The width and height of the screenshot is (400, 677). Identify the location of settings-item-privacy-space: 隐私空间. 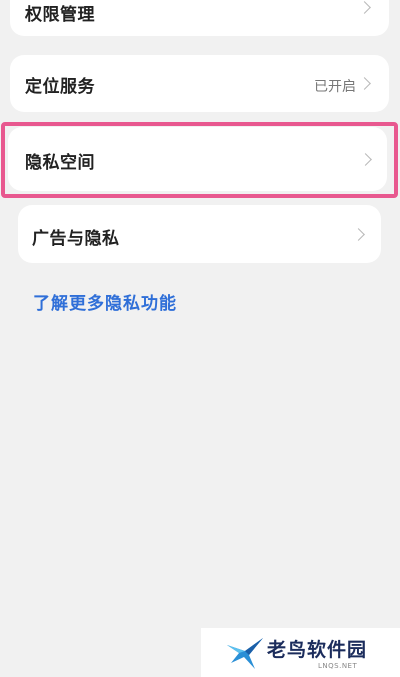
(197, 159).